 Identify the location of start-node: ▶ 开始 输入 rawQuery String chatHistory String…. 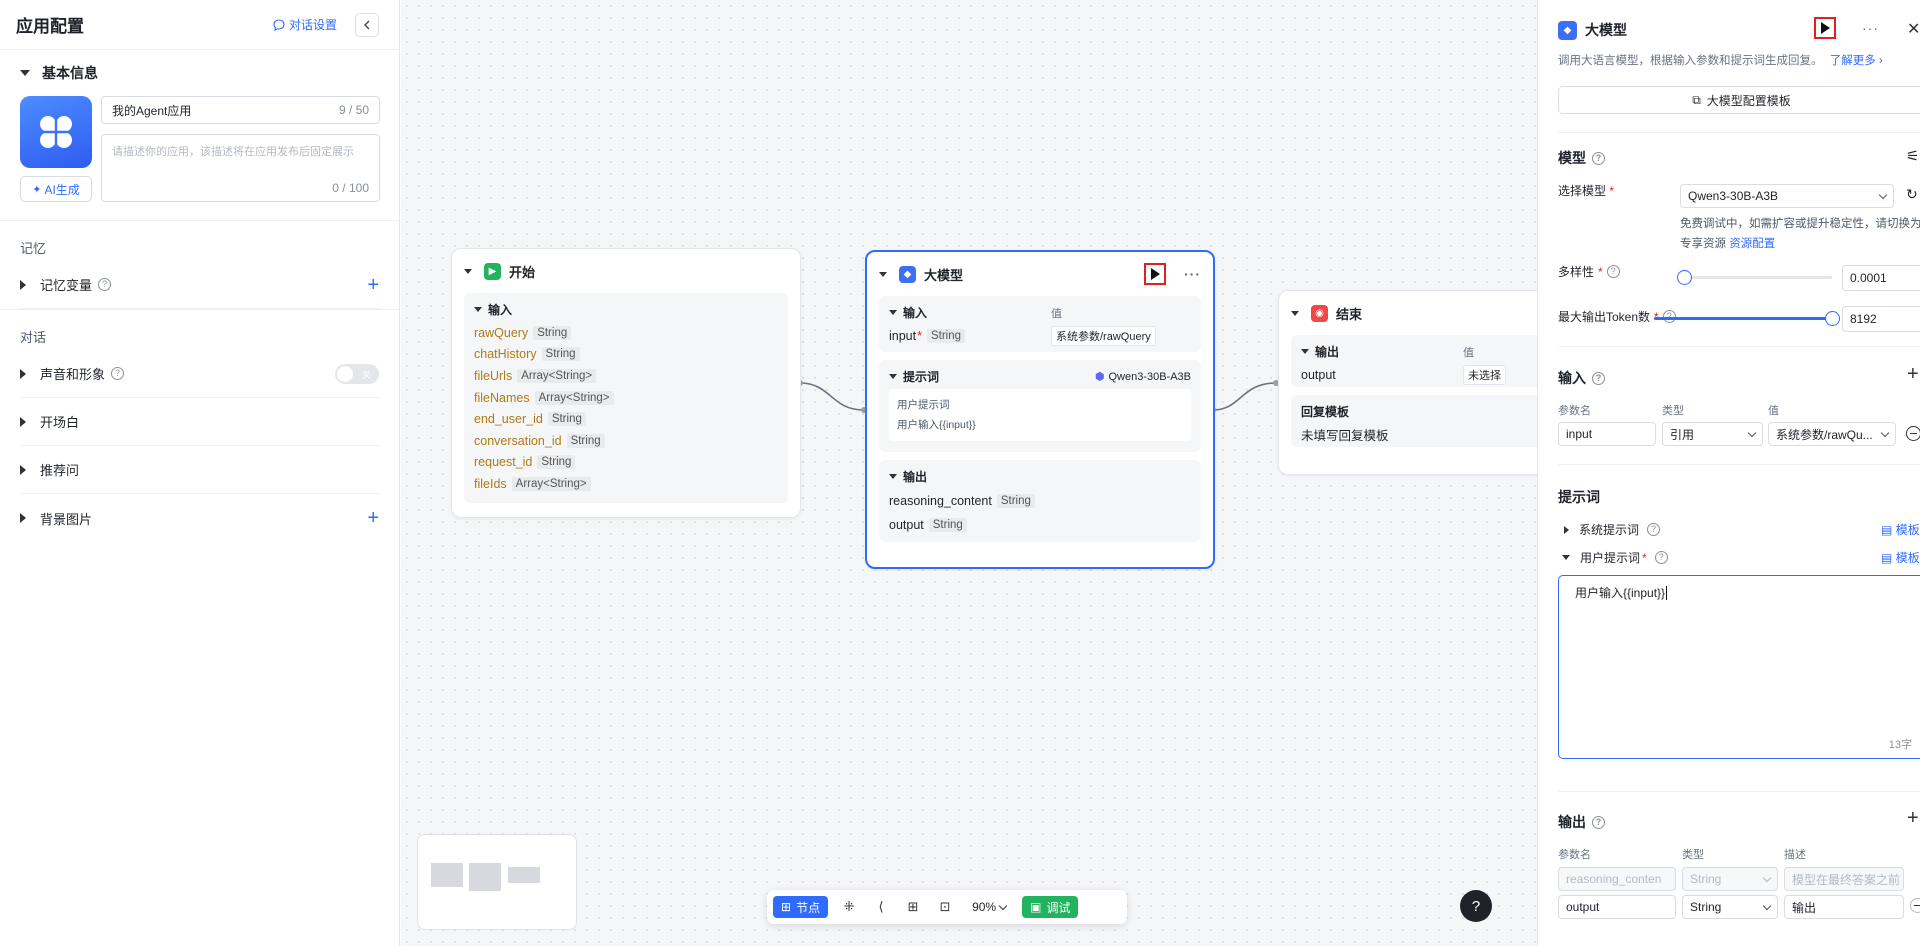
(626, 383).